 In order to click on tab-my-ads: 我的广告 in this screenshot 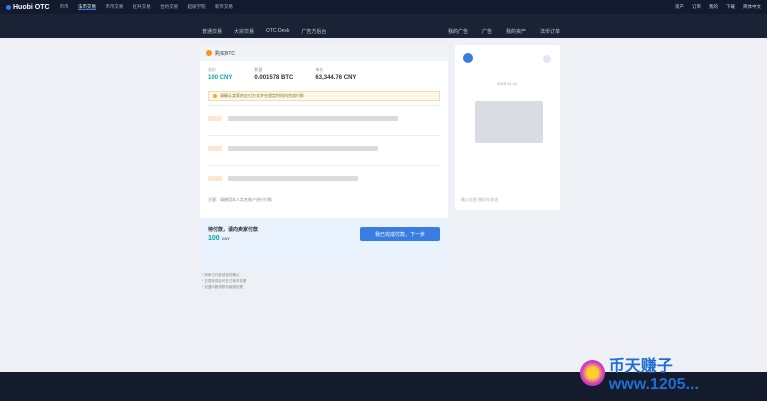, I will do `click(458, 31)`.